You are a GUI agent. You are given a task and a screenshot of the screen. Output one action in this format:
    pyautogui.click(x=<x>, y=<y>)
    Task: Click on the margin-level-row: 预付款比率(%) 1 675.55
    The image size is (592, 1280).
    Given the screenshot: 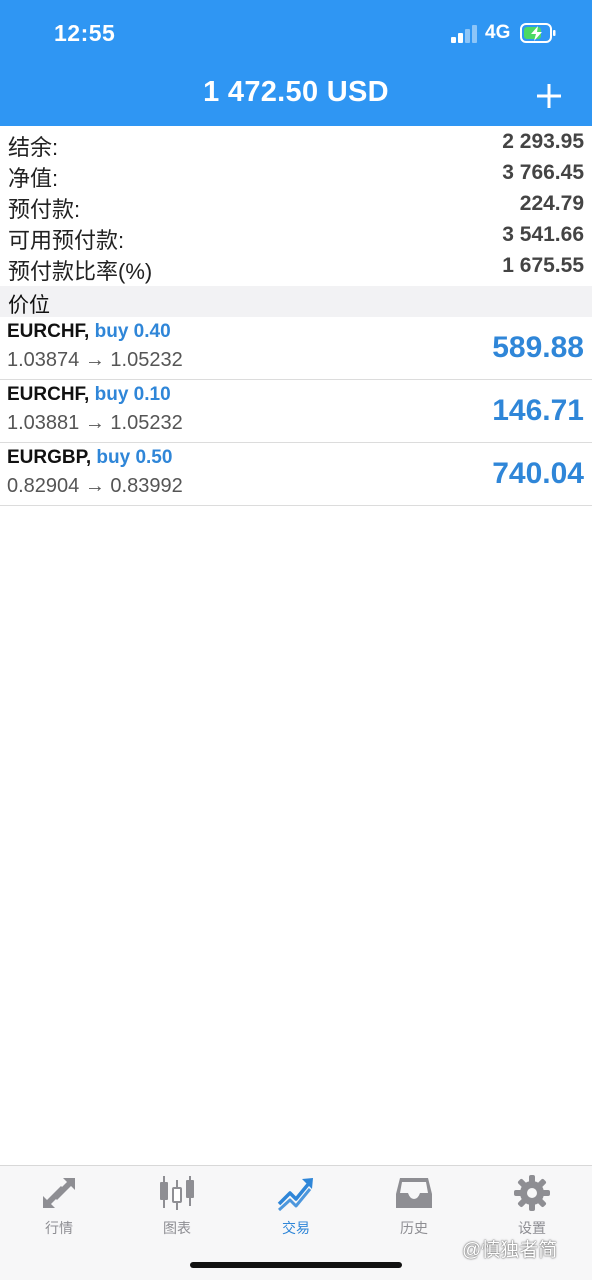 What is the action you would take?
    pyautogui.click(x=296, y=268)
    